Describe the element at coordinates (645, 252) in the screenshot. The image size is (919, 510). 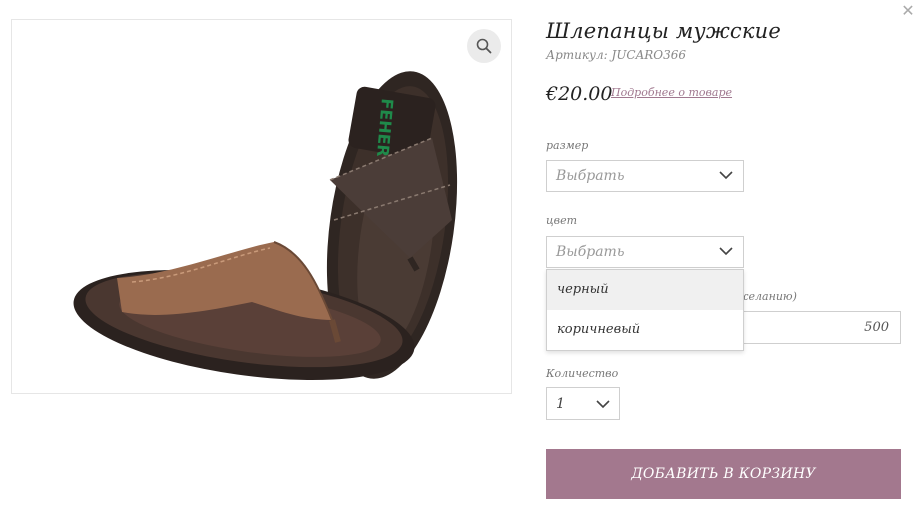
I see `color-select: Выбрать` at that location.